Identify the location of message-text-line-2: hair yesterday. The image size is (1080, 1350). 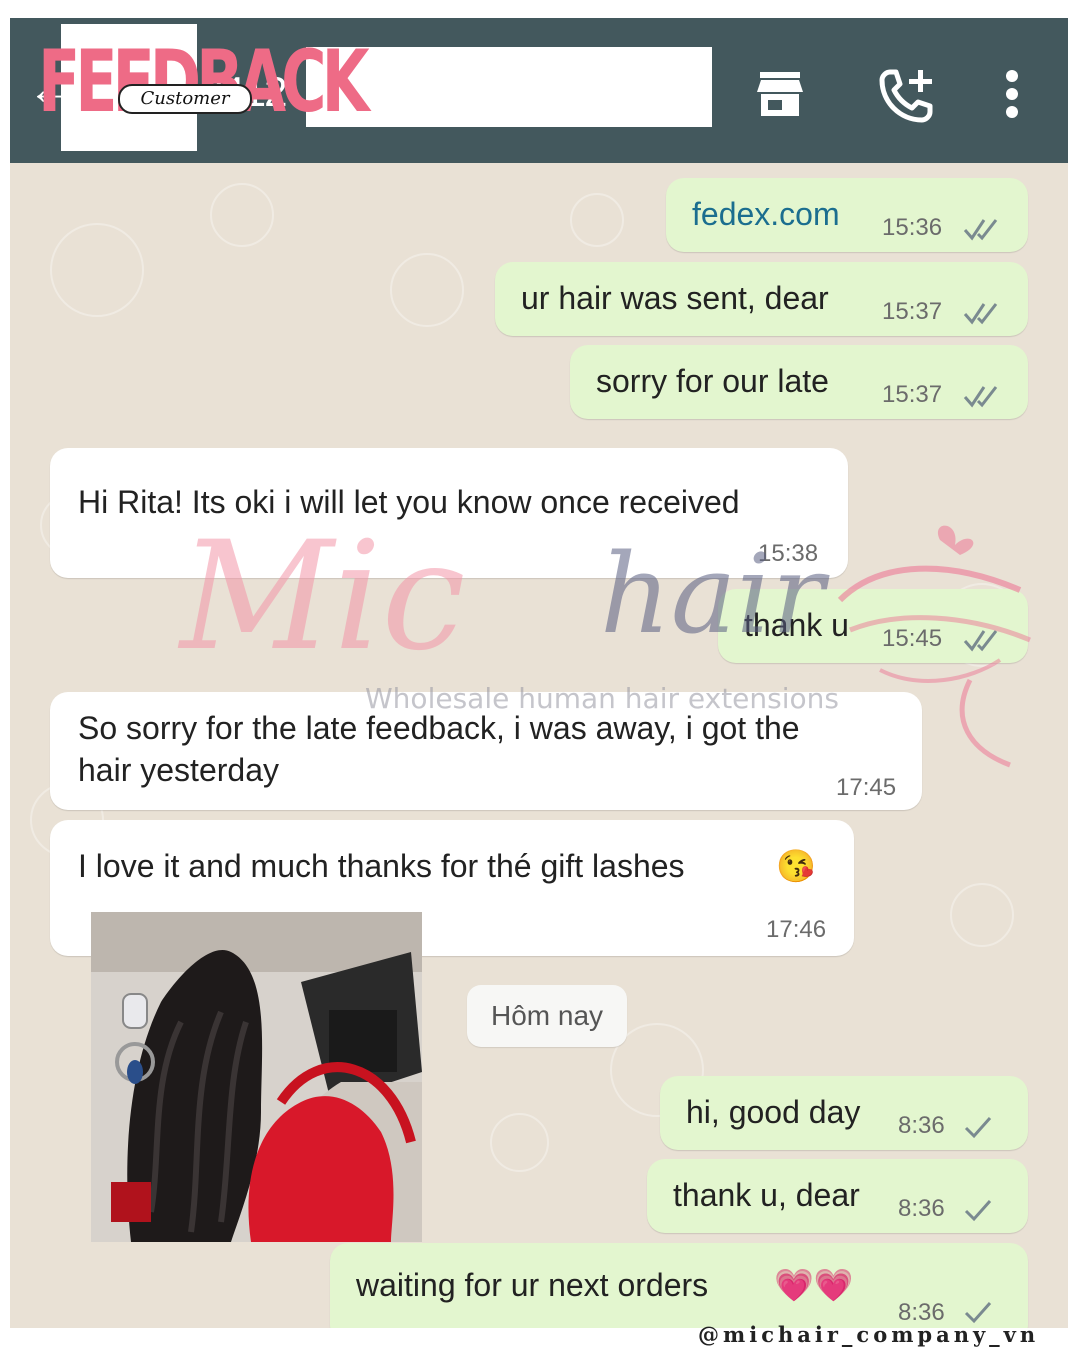
(178, 770).